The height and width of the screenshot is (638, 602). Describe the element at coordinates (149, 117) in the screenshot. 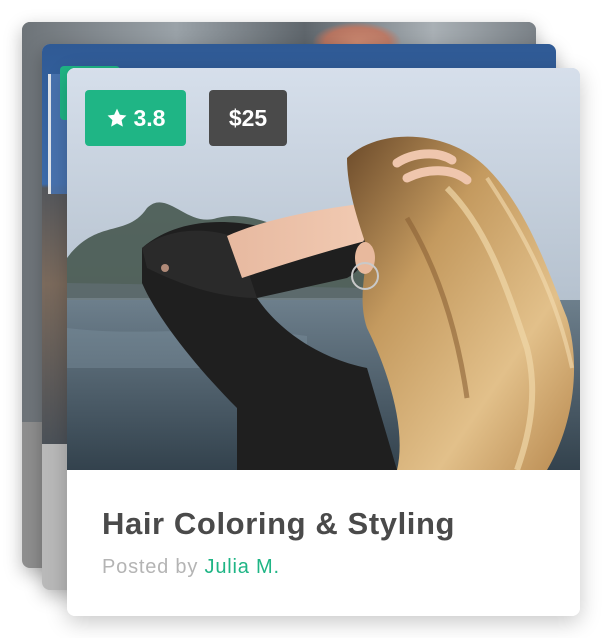

I see `rating-value: 3.8` at that location.